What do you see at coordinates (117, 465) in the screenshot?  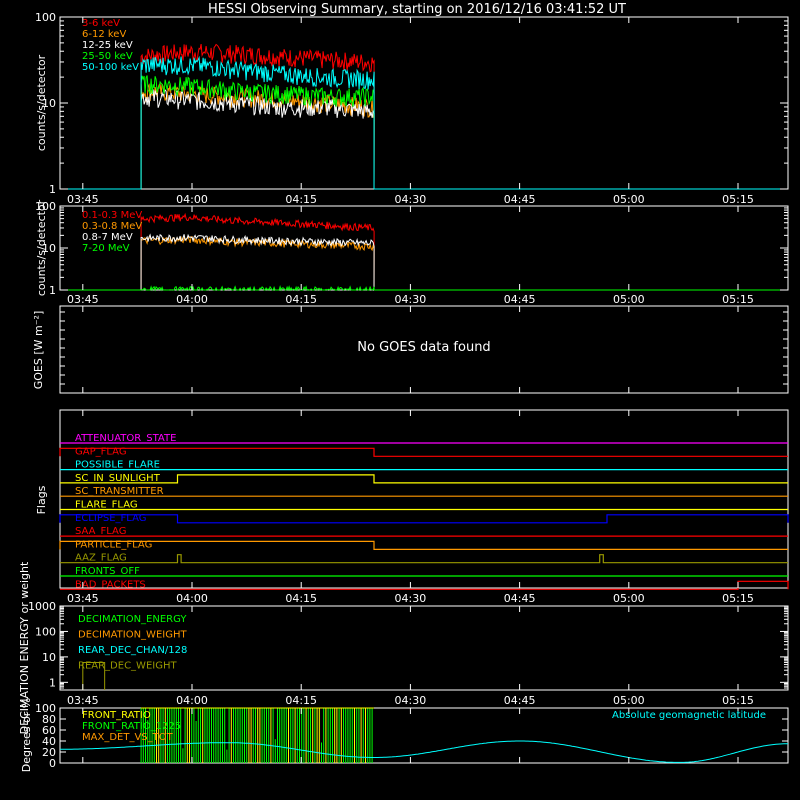 I see `flag-label-2: POSSIBLE_FLARE` at bounding box center [117, 465].